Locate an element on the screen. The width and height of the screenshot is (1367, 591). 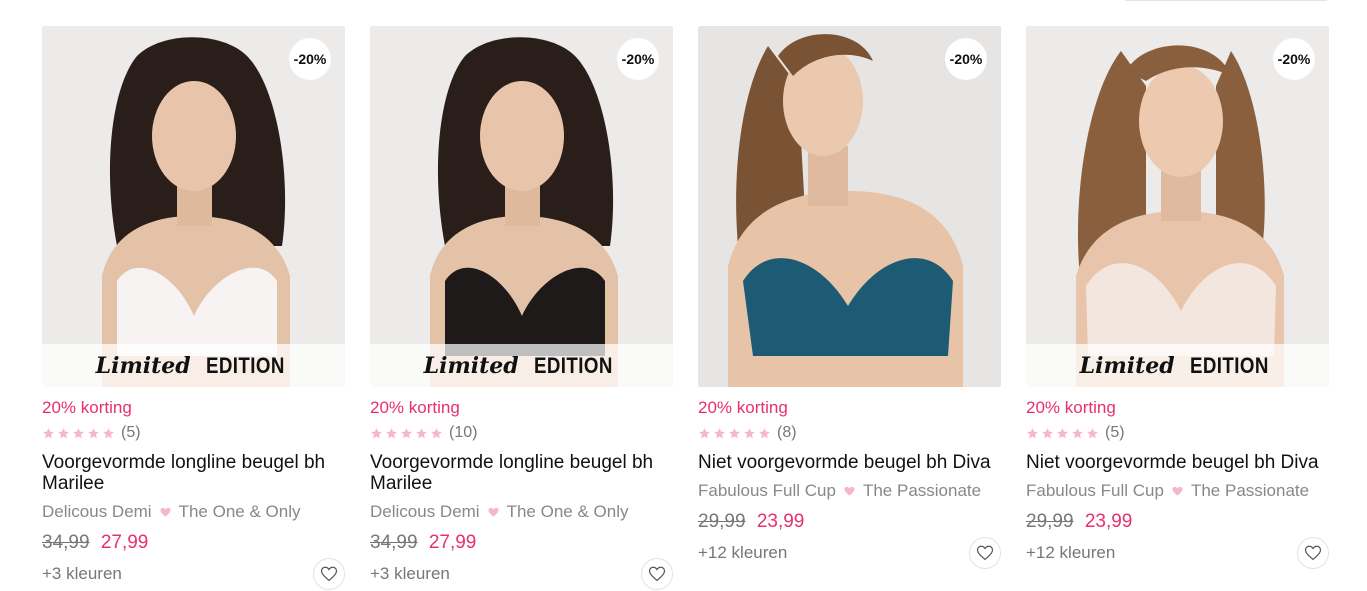
top-divider is located at coordinates (1226, 0).